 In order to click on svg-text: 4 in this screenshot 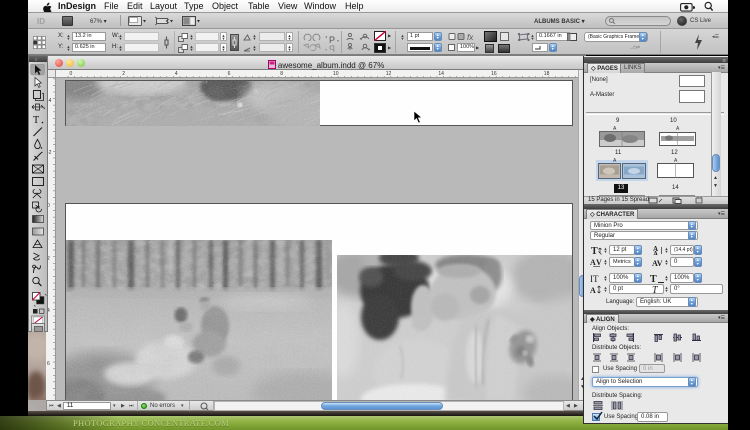, I will do `click(176, 74)`.